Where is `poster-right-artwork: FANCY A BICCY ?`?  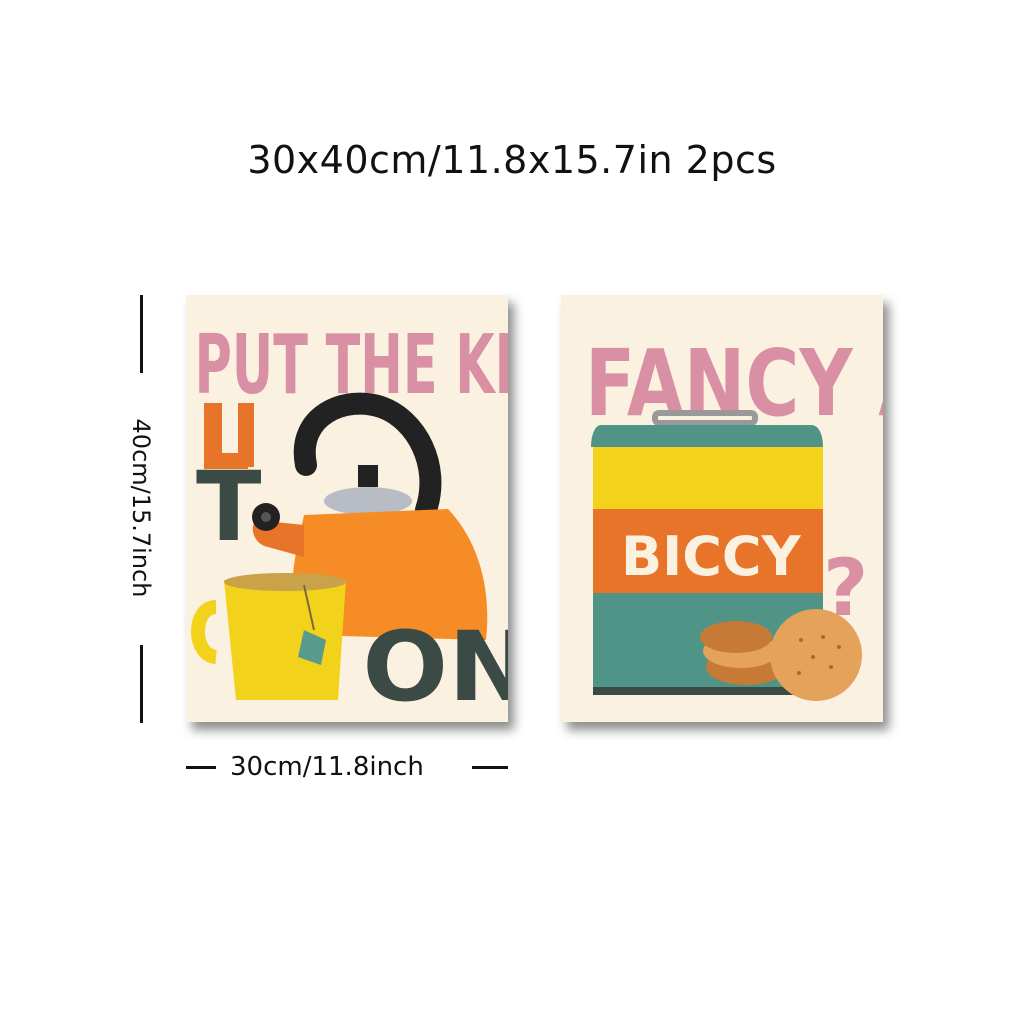 poster-right-artwork: FANCY A BICCY ? is located at coordinates (734, 515).